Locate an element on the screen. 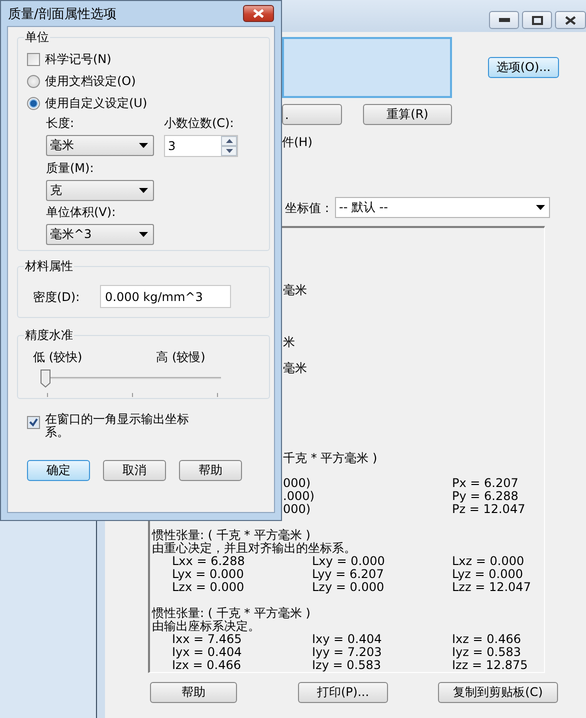 The width and height of the screenshot is (586, 718). result-text: 由输出座标系决定。 is located at coordinates (206, 627).